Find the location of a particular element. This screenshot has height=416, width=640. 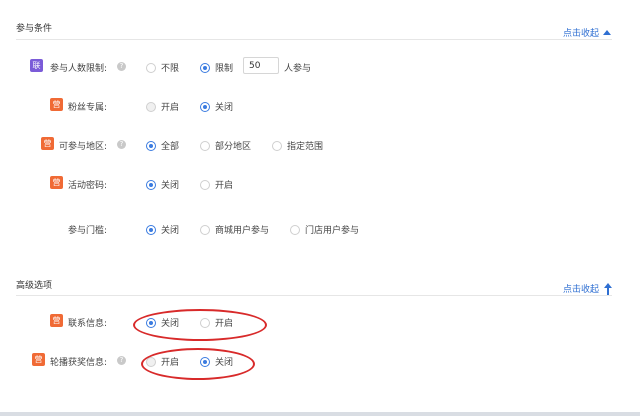

activity-password-label: 活动密码: is located at coordinates (88, 186).